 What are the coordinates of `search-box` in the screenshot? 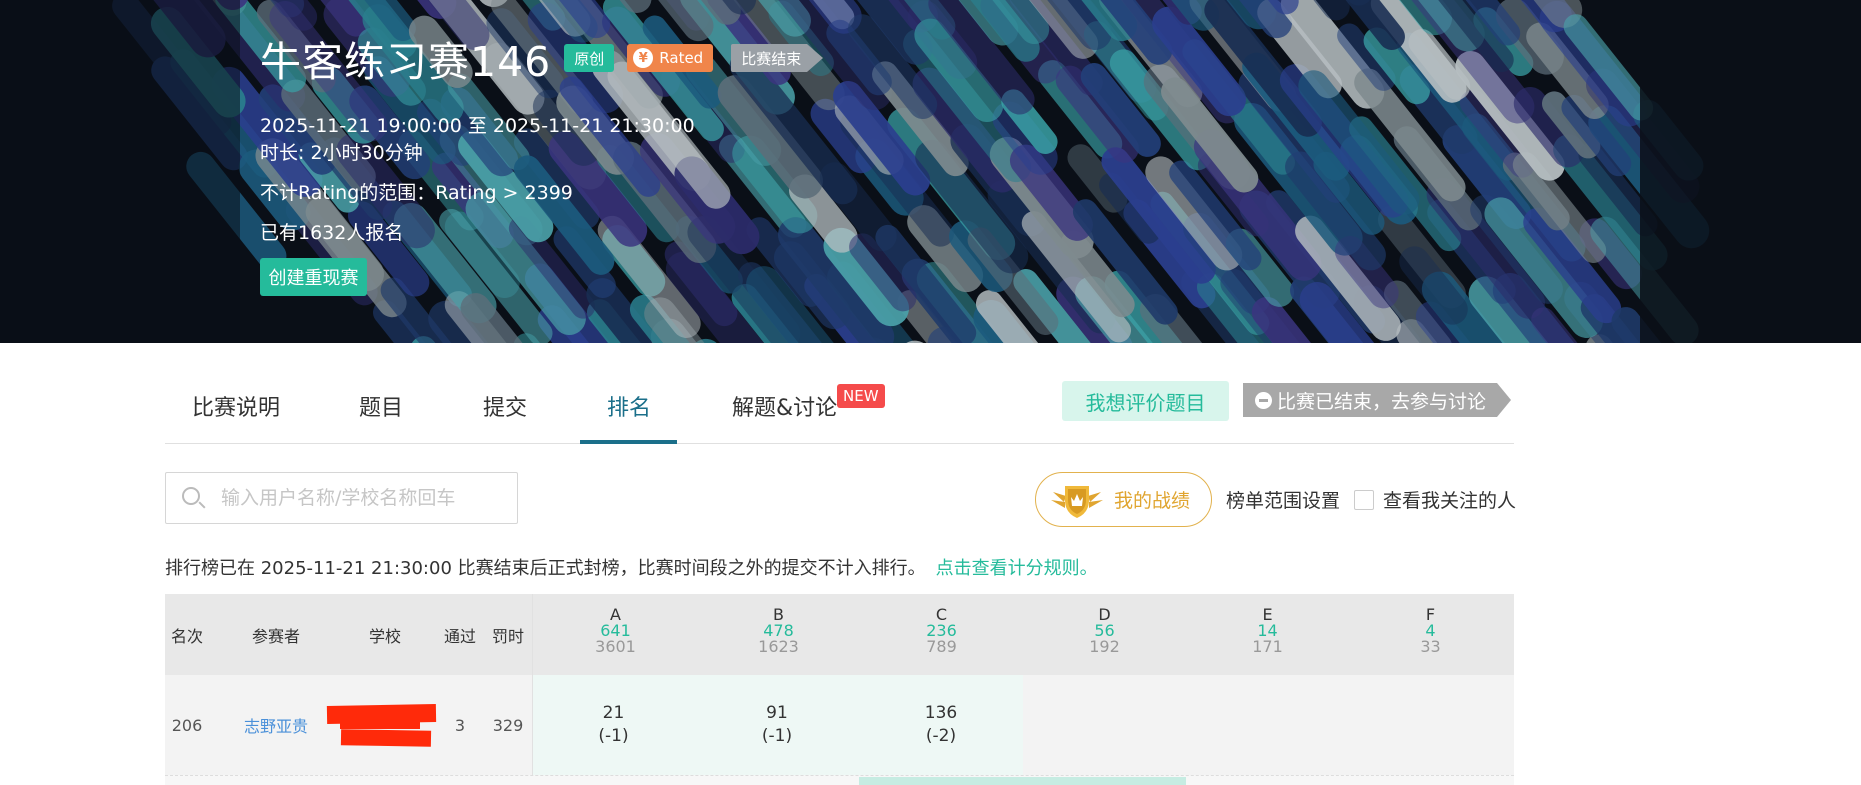 It's located at (341, 498).